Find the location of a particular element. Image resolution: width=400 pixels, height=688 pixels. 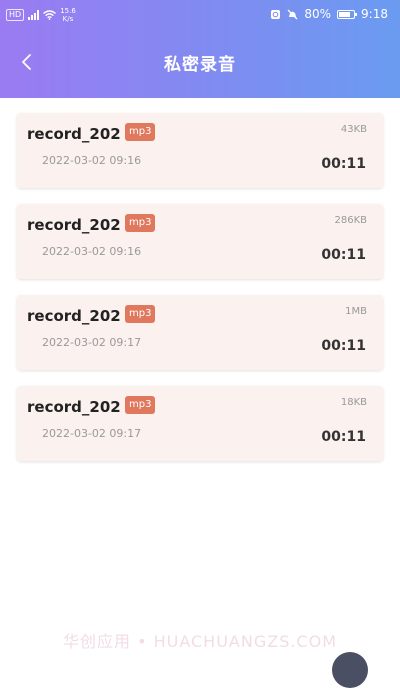

status-bar-left: HD 15.6 K/s is located at coordinates (41, 15).